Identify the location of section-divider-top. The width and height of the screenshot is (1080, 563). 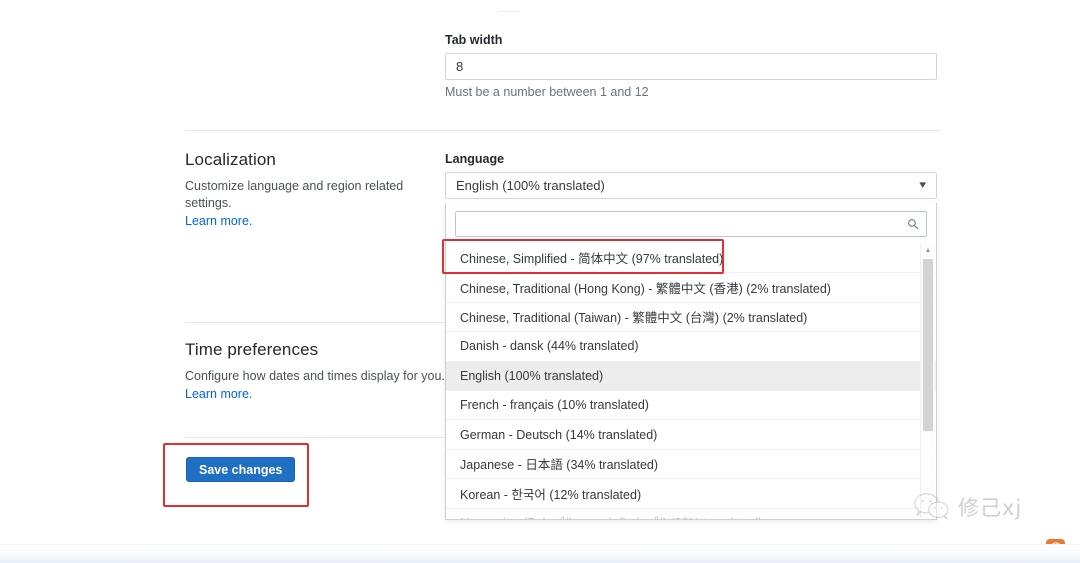
(562, 130).